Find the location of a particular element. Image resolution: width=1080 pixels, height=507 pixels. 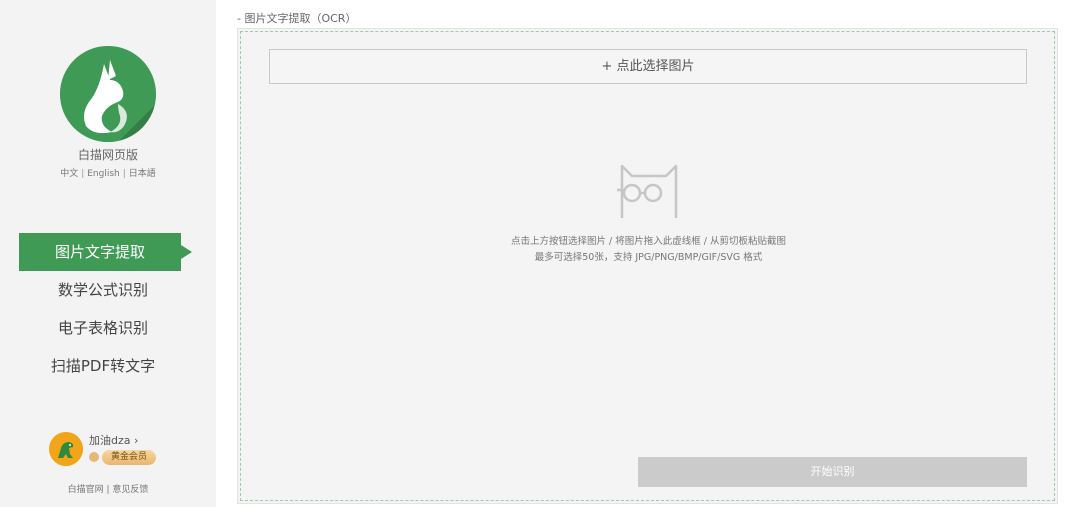

user-card: 加油dza › 黄金会员 is located at coordinates (129, 452).